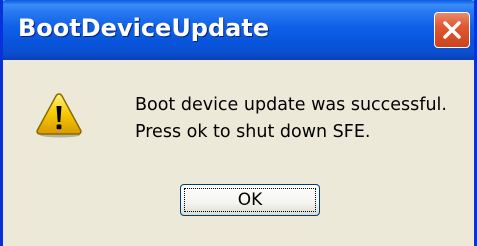 The width and height of the screenshot is (477, 246). What do you see at coordinates (291, 105) in the screenshot?
I see `message-line-1: Boot device update was successful.` at bounding box center [291, 105].